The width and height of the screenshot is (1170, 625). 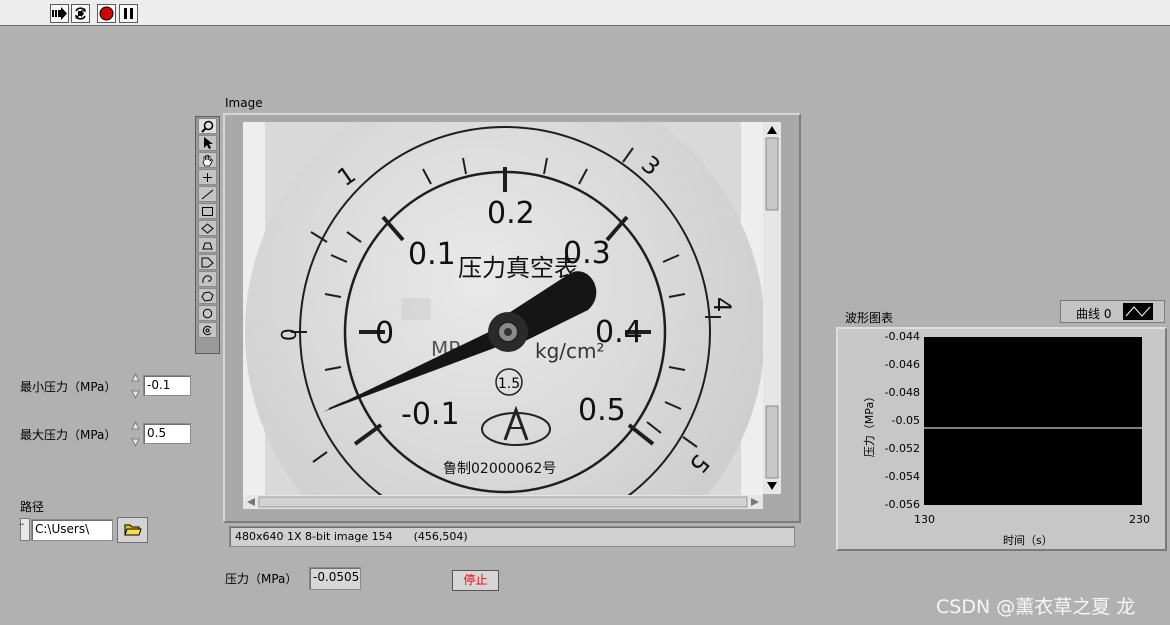 I want to click on path-input: C:\Users\, so click(x=72, y=530).